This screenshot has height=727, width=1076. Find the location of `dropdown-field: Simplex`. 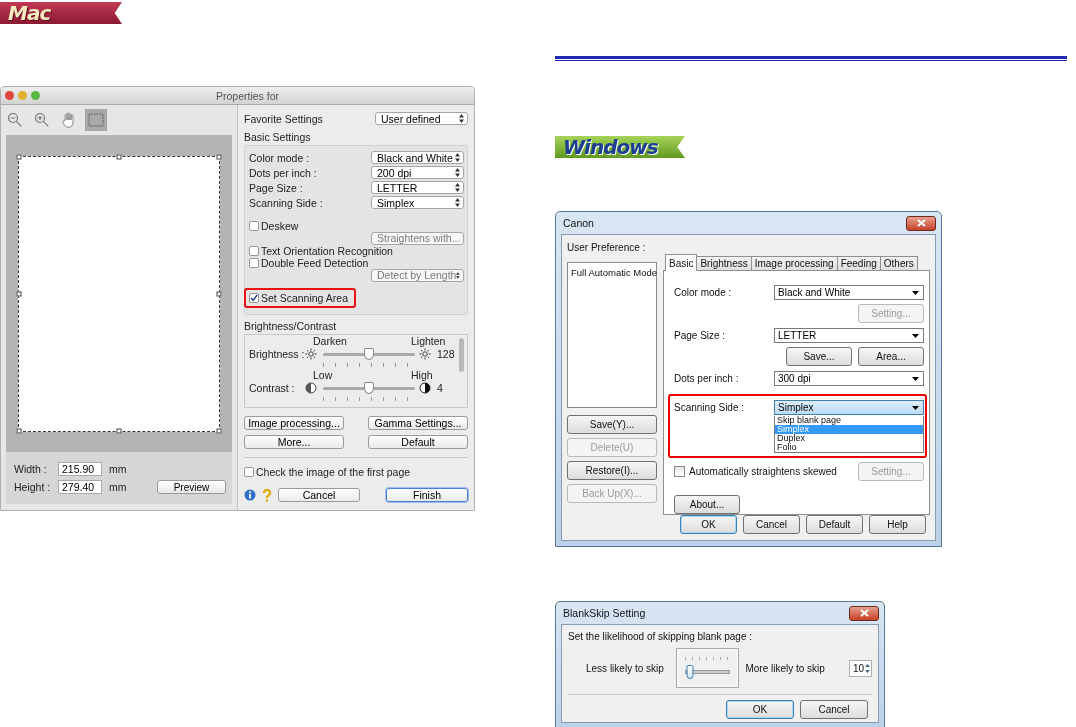

dropdown-field: Simplex is located at coordinates (849, 407).